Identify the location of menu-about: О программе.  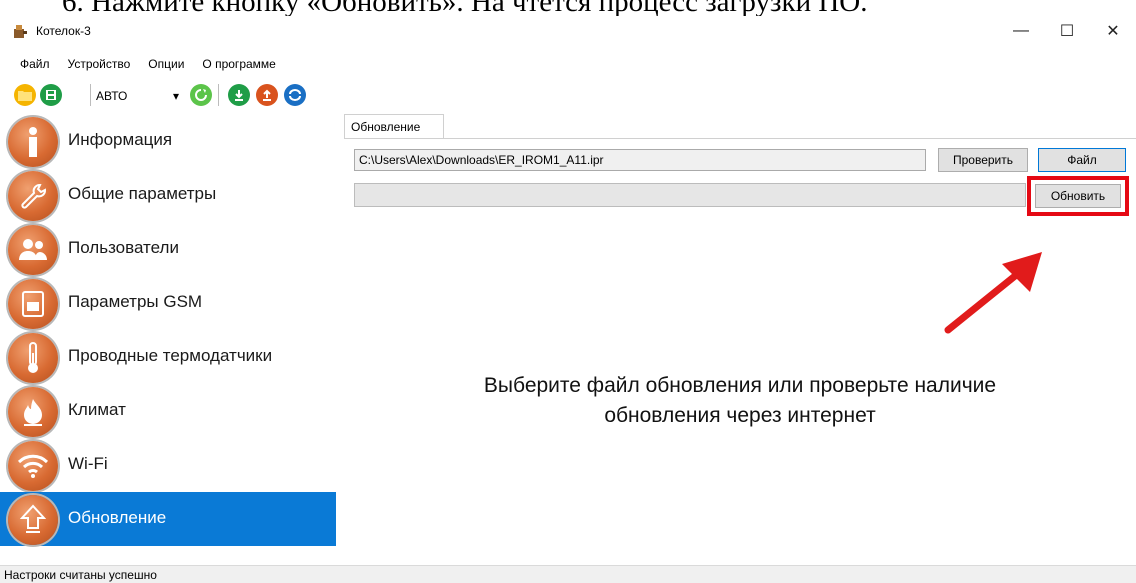
(238, 64).